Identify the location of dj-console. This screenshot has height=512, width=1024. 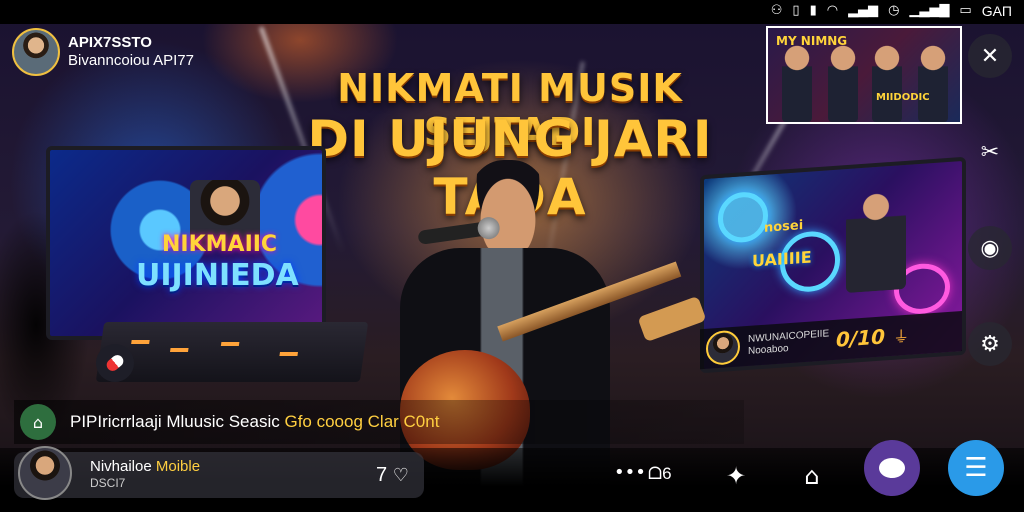
(232, 352).